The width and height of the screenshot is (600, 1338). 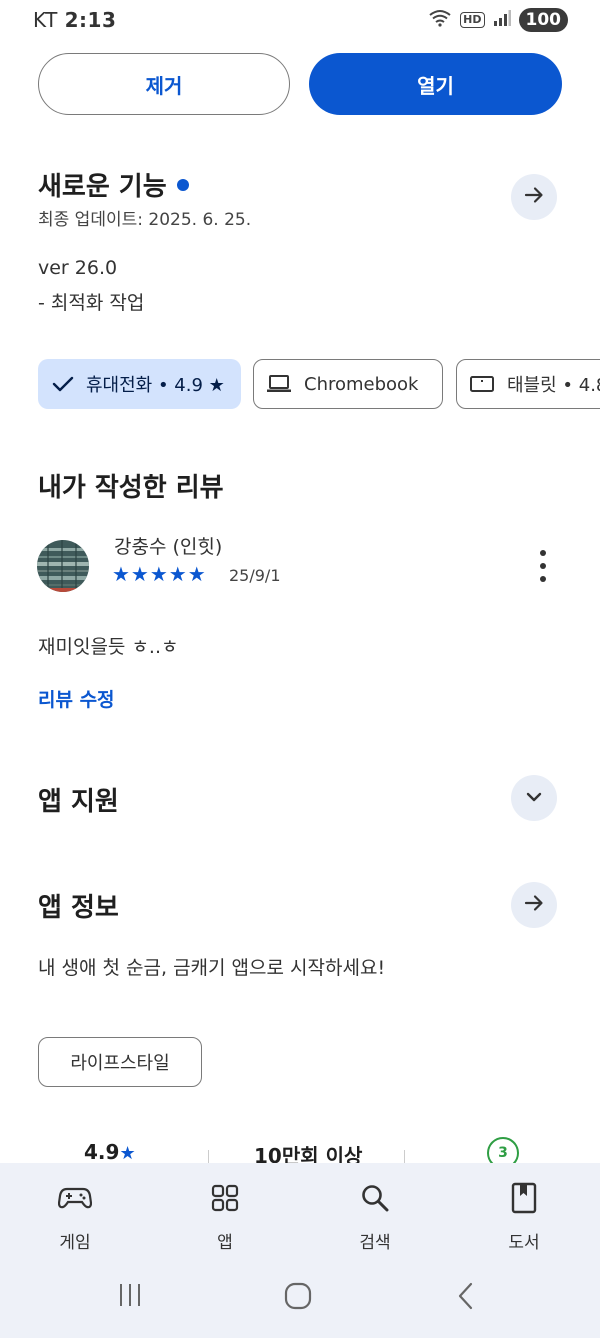 I want to click on nav-books-label: 도서, so click(x=524, y=1243).